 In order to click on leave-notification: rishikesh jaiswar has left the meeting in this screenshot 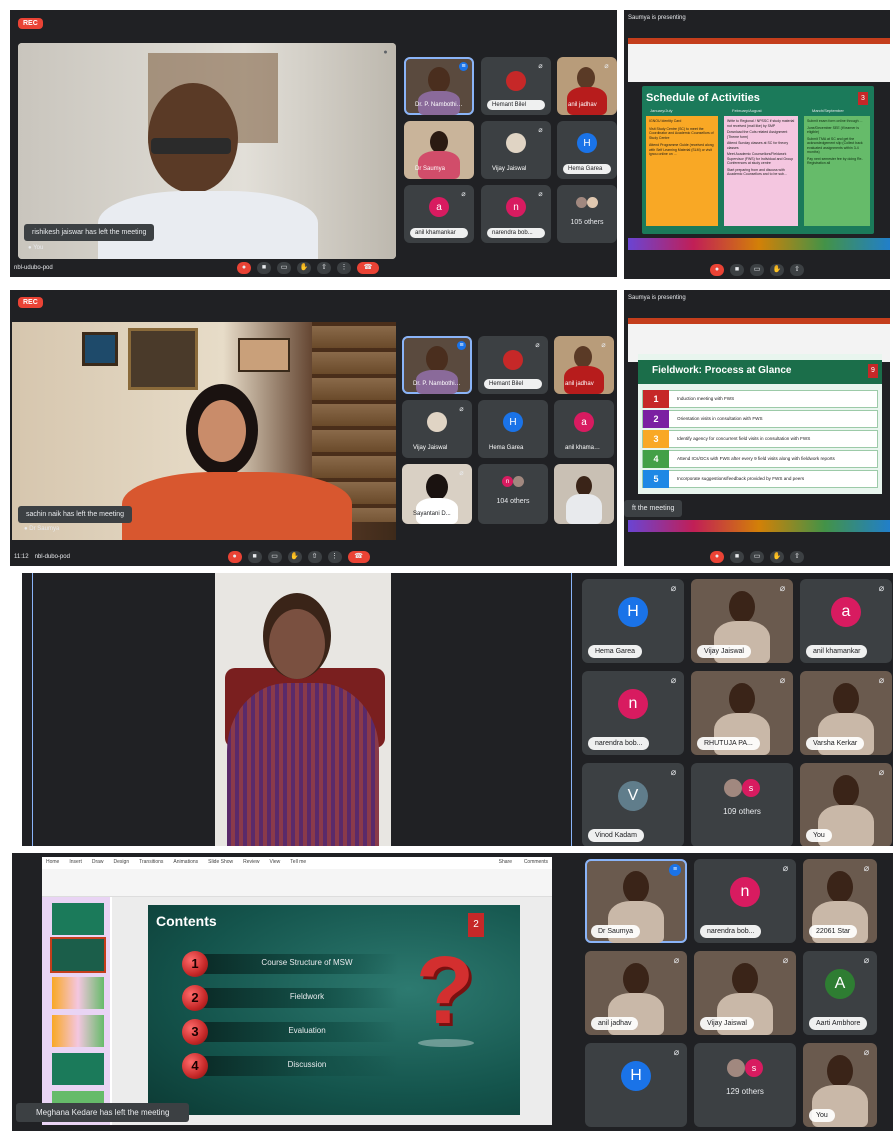, I will do `click(89, 232)`.